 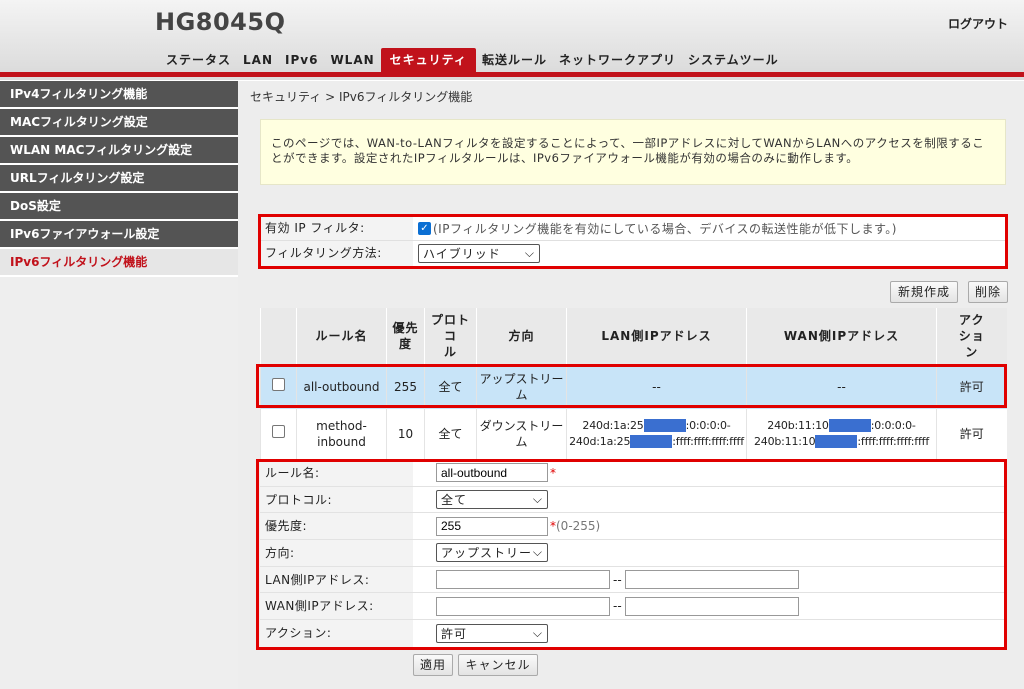 What do you see at coordinates (988, 292) in the screenshot?
I see `delete-button: 削除` at bounding box center [988, 292].